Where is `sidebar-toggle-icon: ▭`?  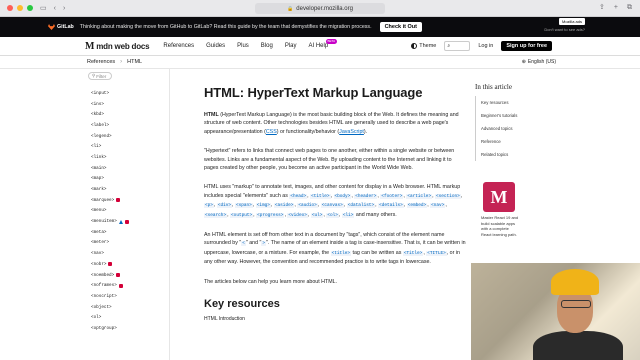 sidebar-toggle-icon: ▭ is located at coordinates (43, 8).